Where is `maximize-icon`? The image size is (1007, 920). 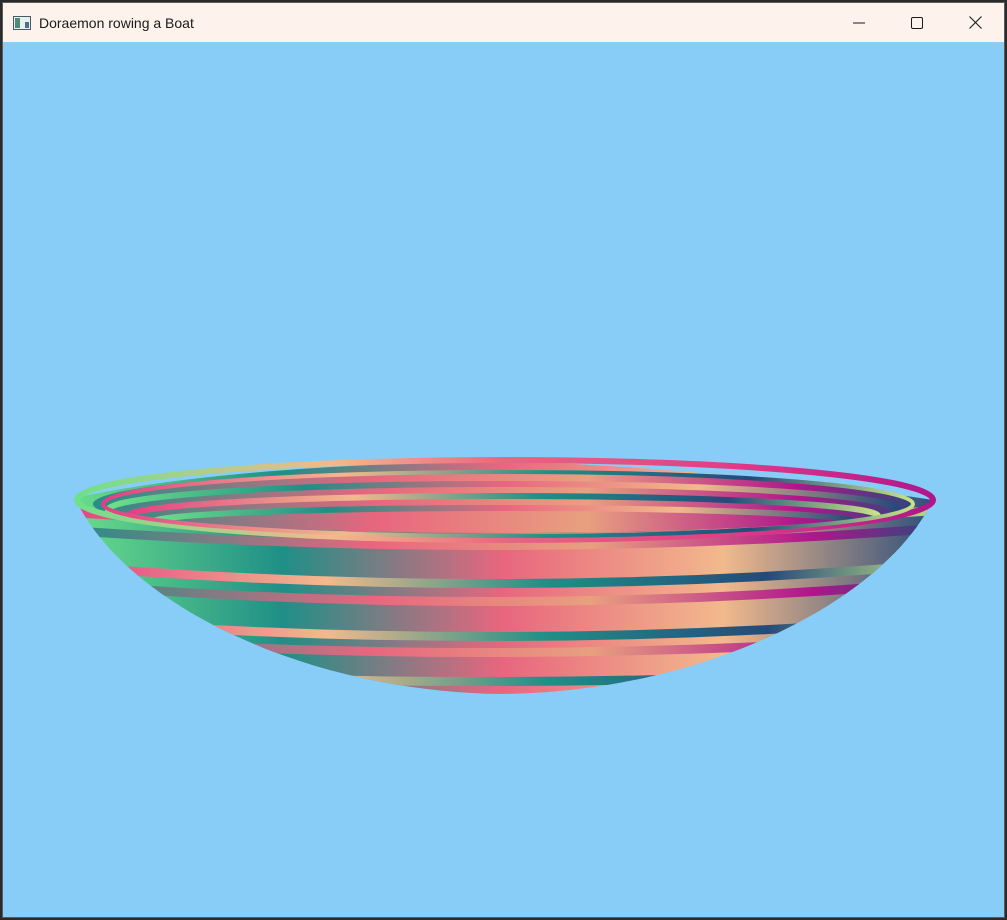 maximize-icon is located at coordinates (917, 22).